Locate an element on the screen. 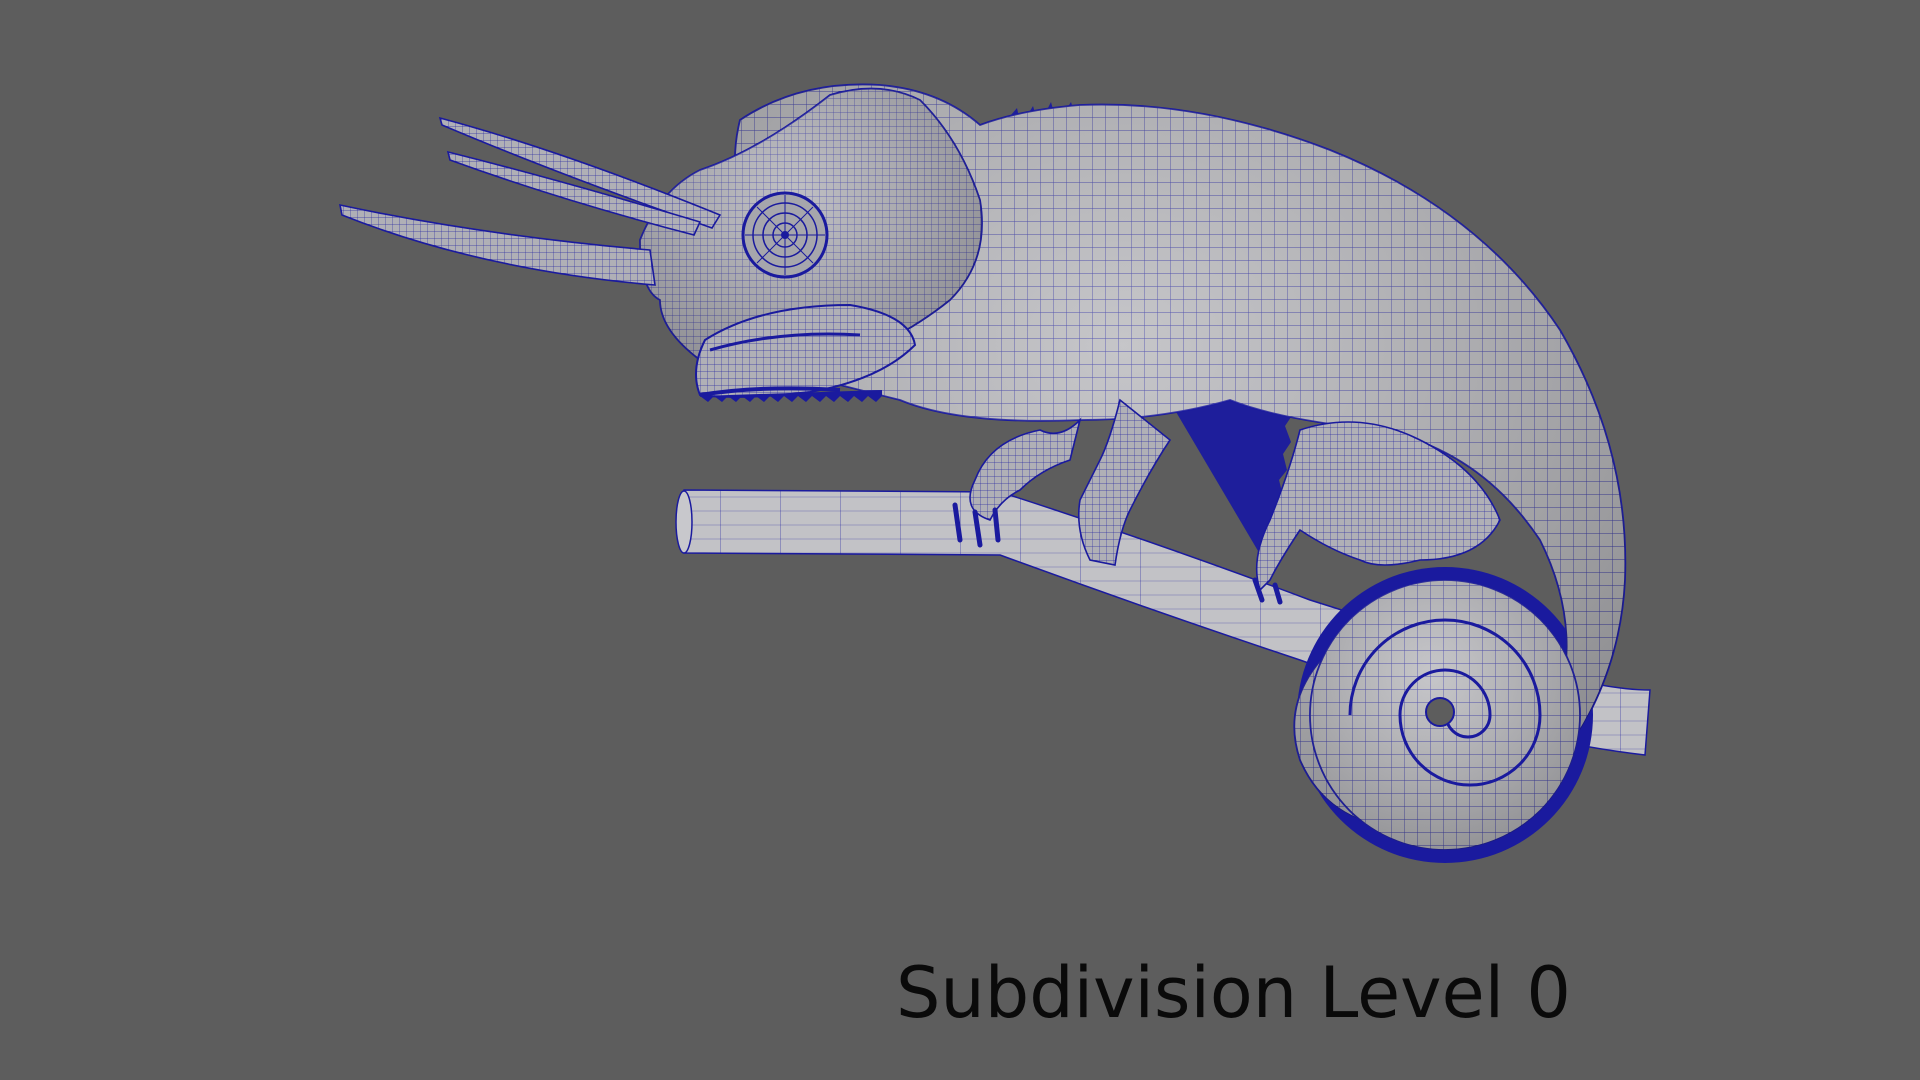 This screenshot has height=1080, width=1920. tail-coil is located at coordinates (1445, 715).